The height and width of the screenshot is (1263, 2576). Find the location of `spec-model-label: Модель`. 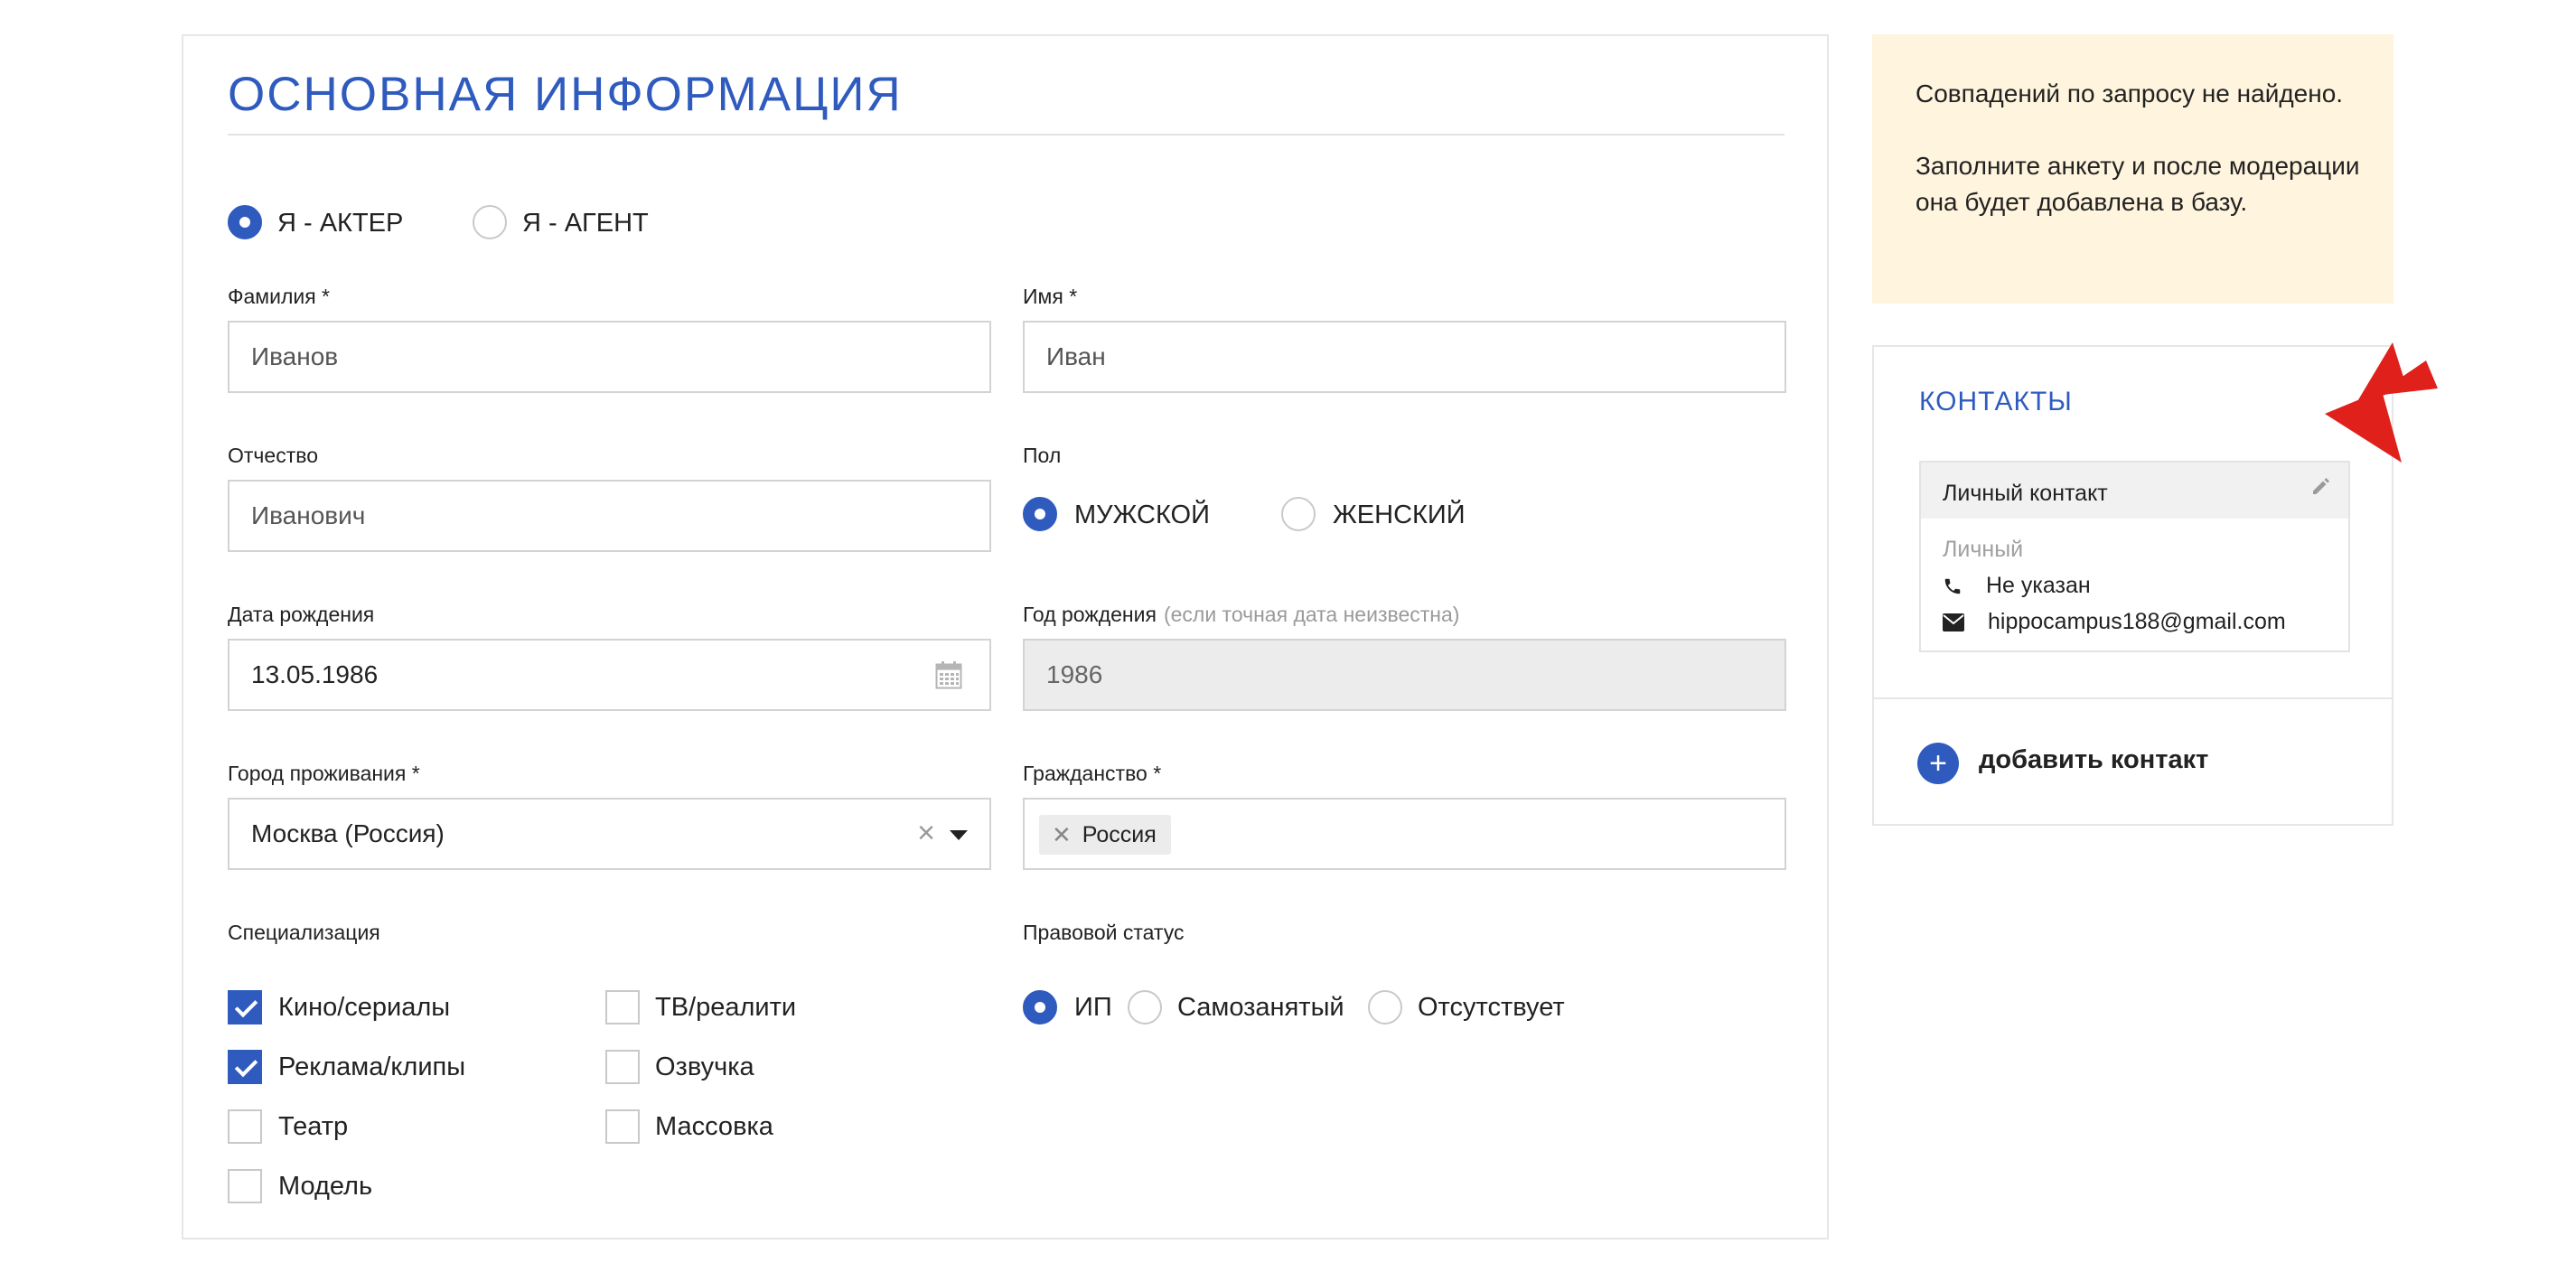

spec-model-label: Модель is located at coordinates (325, 1187).